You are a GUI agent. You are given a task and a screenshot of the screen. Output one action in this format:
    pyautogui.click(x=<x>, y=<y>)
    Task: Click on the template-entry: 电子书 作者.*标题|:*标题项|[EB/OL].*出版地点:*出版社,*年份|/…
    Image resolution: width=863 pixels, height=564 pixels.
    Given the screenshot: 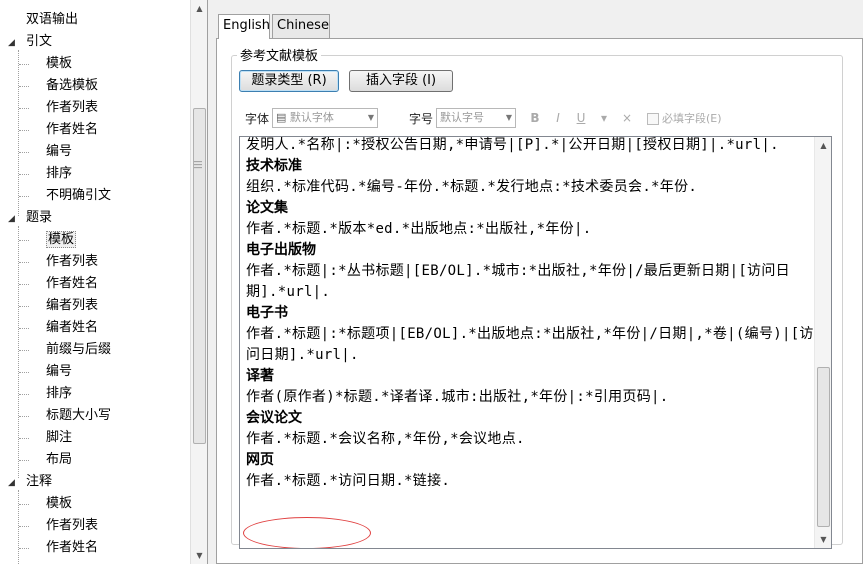 What is the action you would take?
    pyautogui.click(x=530, y=334)
    